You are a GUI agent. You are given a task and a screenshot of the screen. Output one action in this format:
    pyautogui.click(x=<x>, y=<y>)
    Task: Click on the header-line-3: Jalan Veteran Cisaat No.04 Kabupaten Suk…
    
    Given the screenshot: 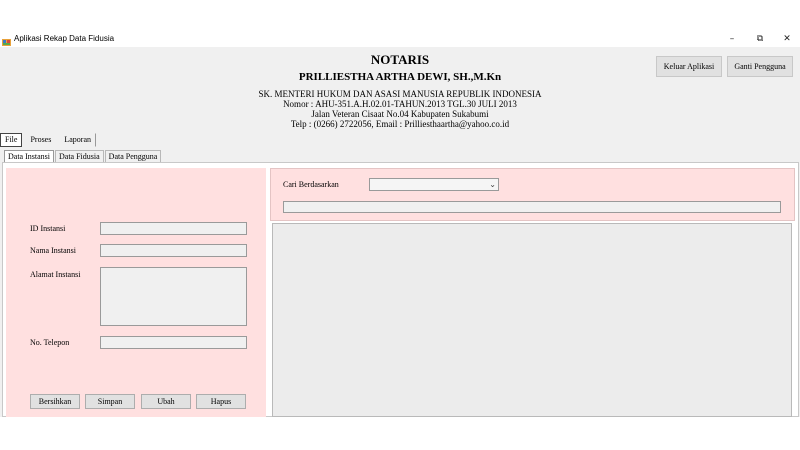 What is the action you would take?
    pyautogui.click(x=400, y=114)
    